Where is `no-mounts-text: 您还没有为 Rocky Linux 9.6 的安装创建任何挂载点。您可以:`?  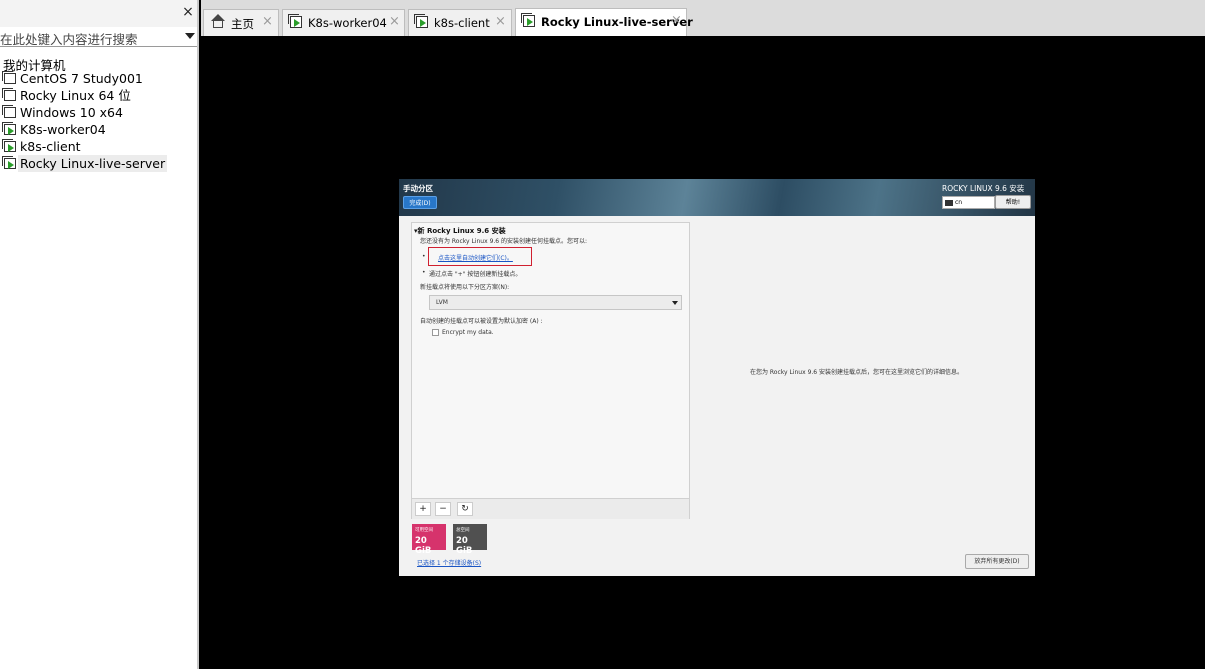 no-mounts-text: 您还没有为 Rocky Linux 9.6 的安装创建任何挂载点。您可以: is located at coordinates (504, 241).